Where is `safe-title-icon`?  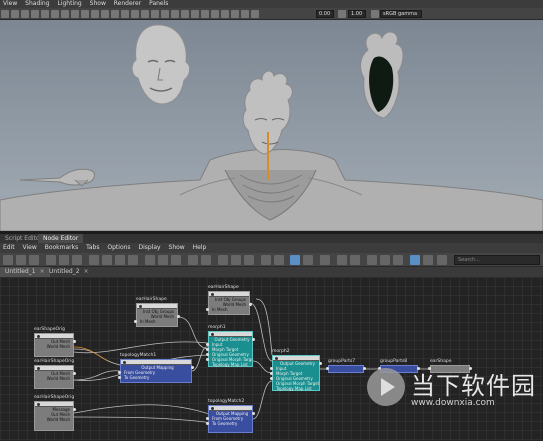 safe-title-icon is located at coordinates (105, 14).